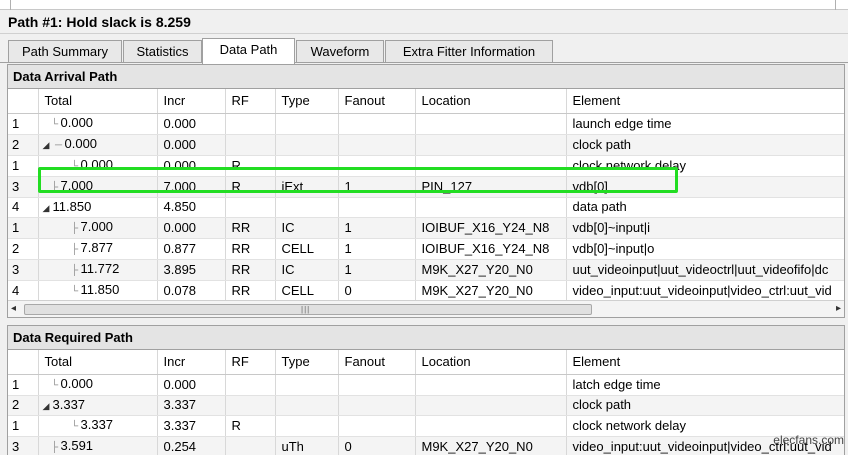 This screenshot has width=848, height=455. I want to click on cell-type: iExt, so click(307, 187).